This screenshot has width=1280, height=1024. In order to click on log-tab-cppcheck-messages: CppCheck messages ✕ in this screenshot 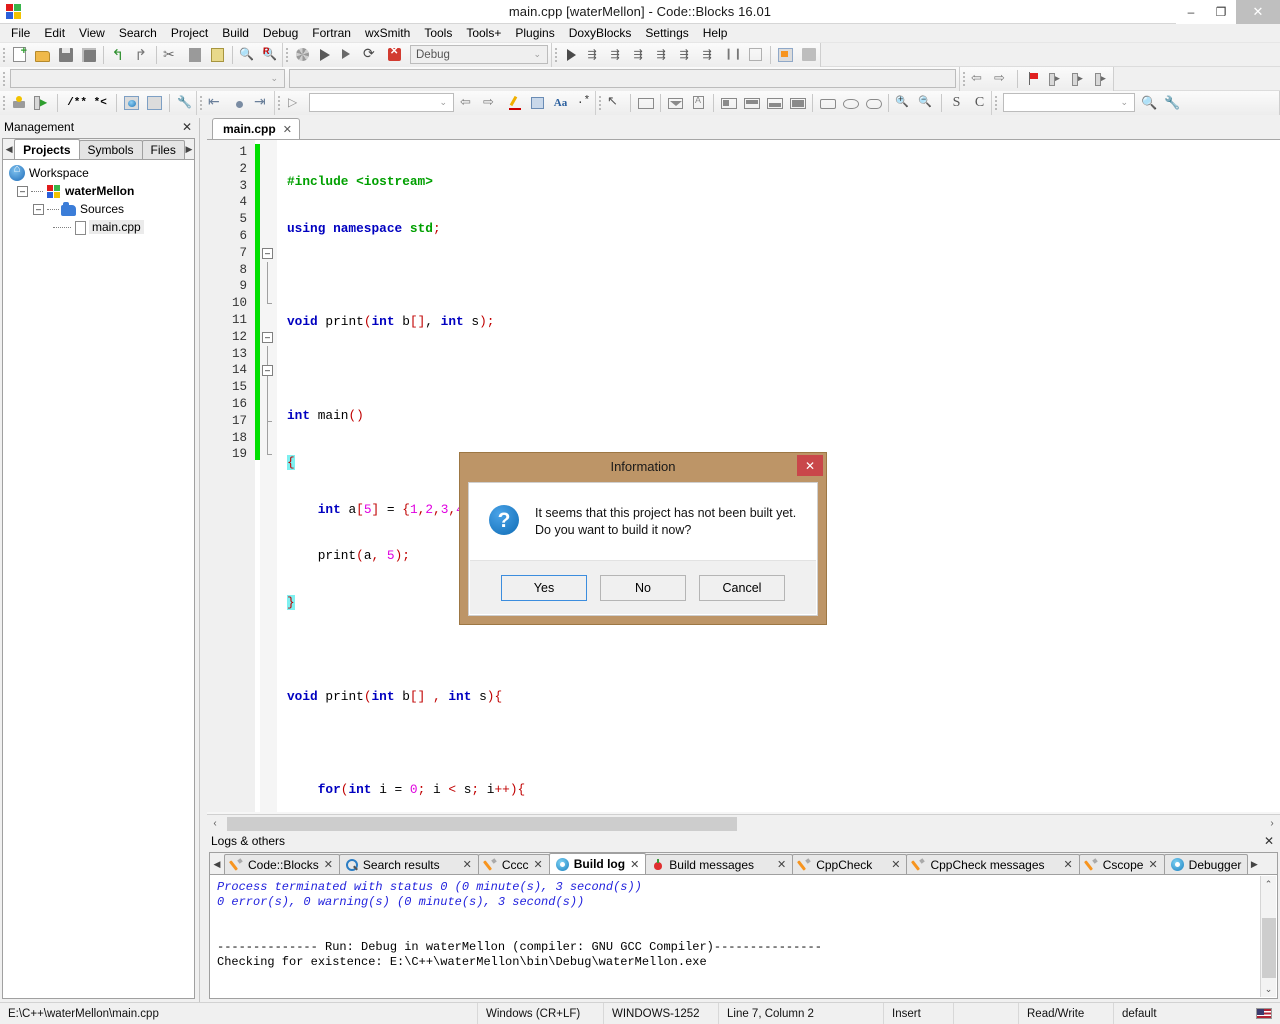, I will do `click(993, 864)`.